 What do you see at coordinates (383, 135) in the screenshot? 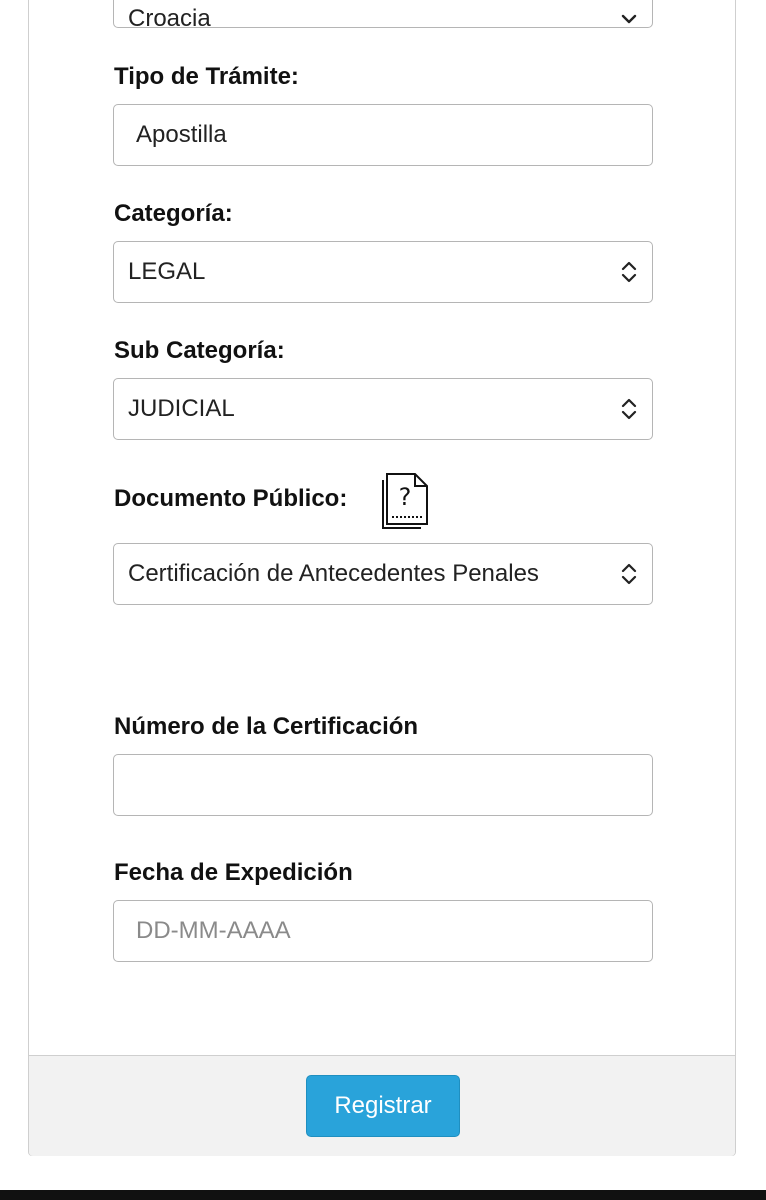
I see `tramite-input` at bounding box center [383, 135].